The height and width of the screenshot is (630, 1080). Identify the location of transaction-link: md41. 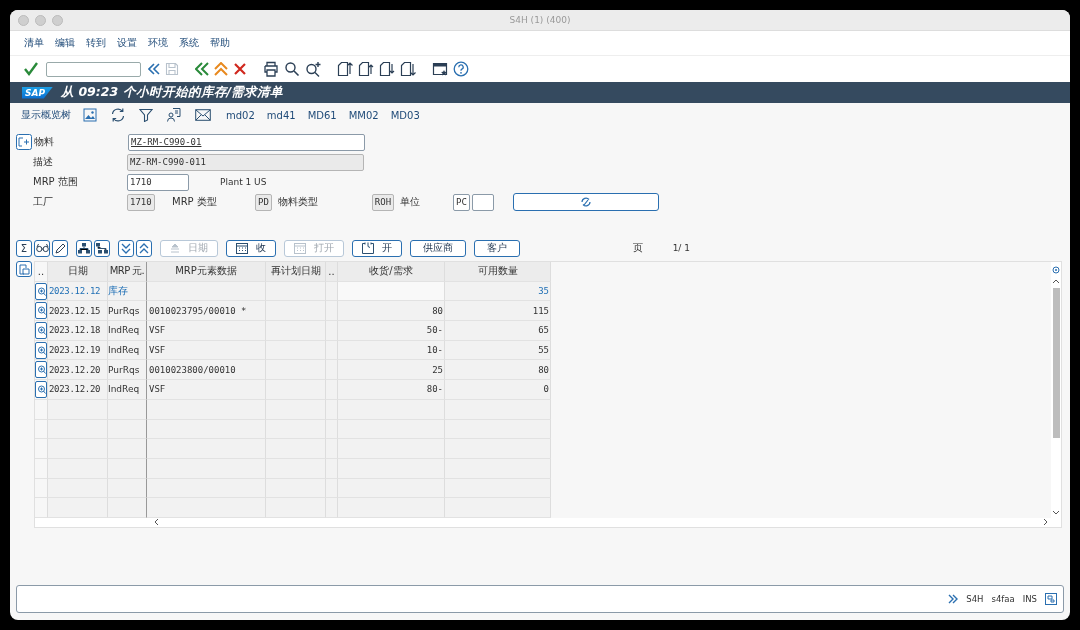
(281, 115).